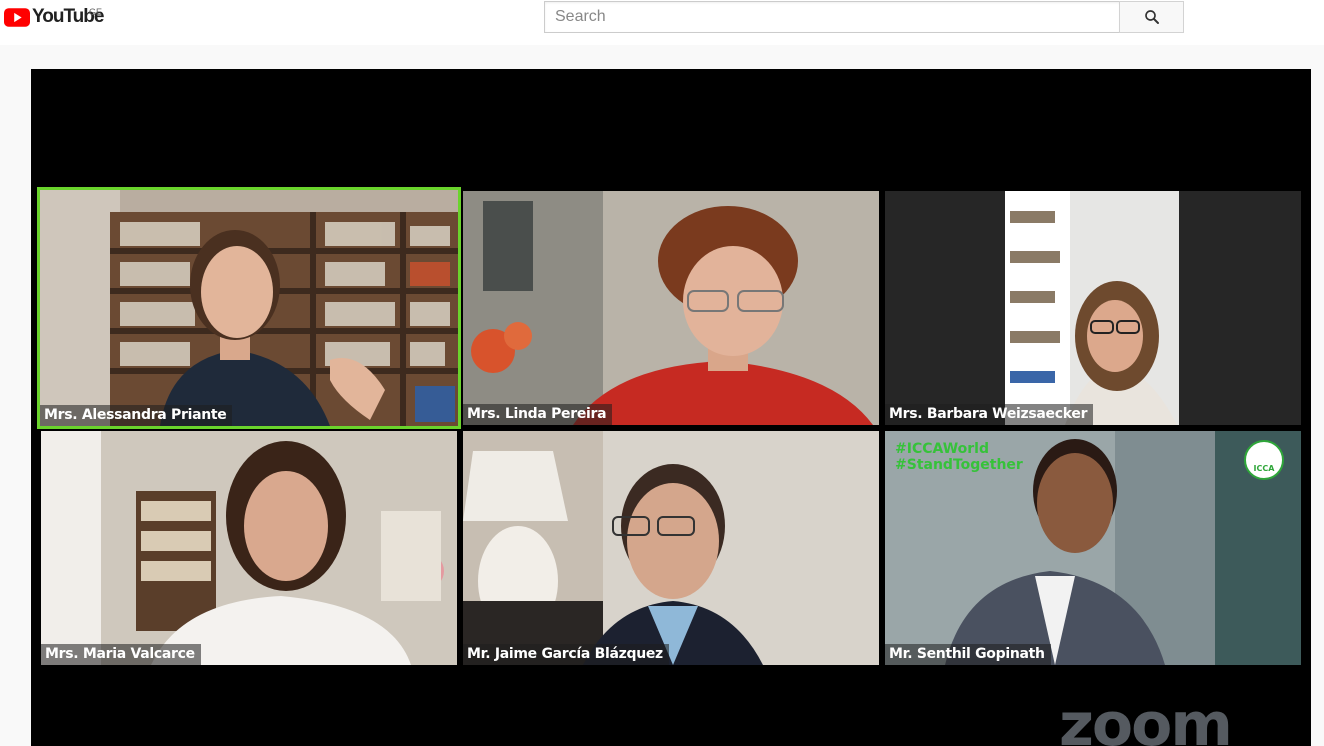 This screenshot has width=1324, height=746. I want to click on hashtag-line-2: #StandTogether, so click(959, 465).